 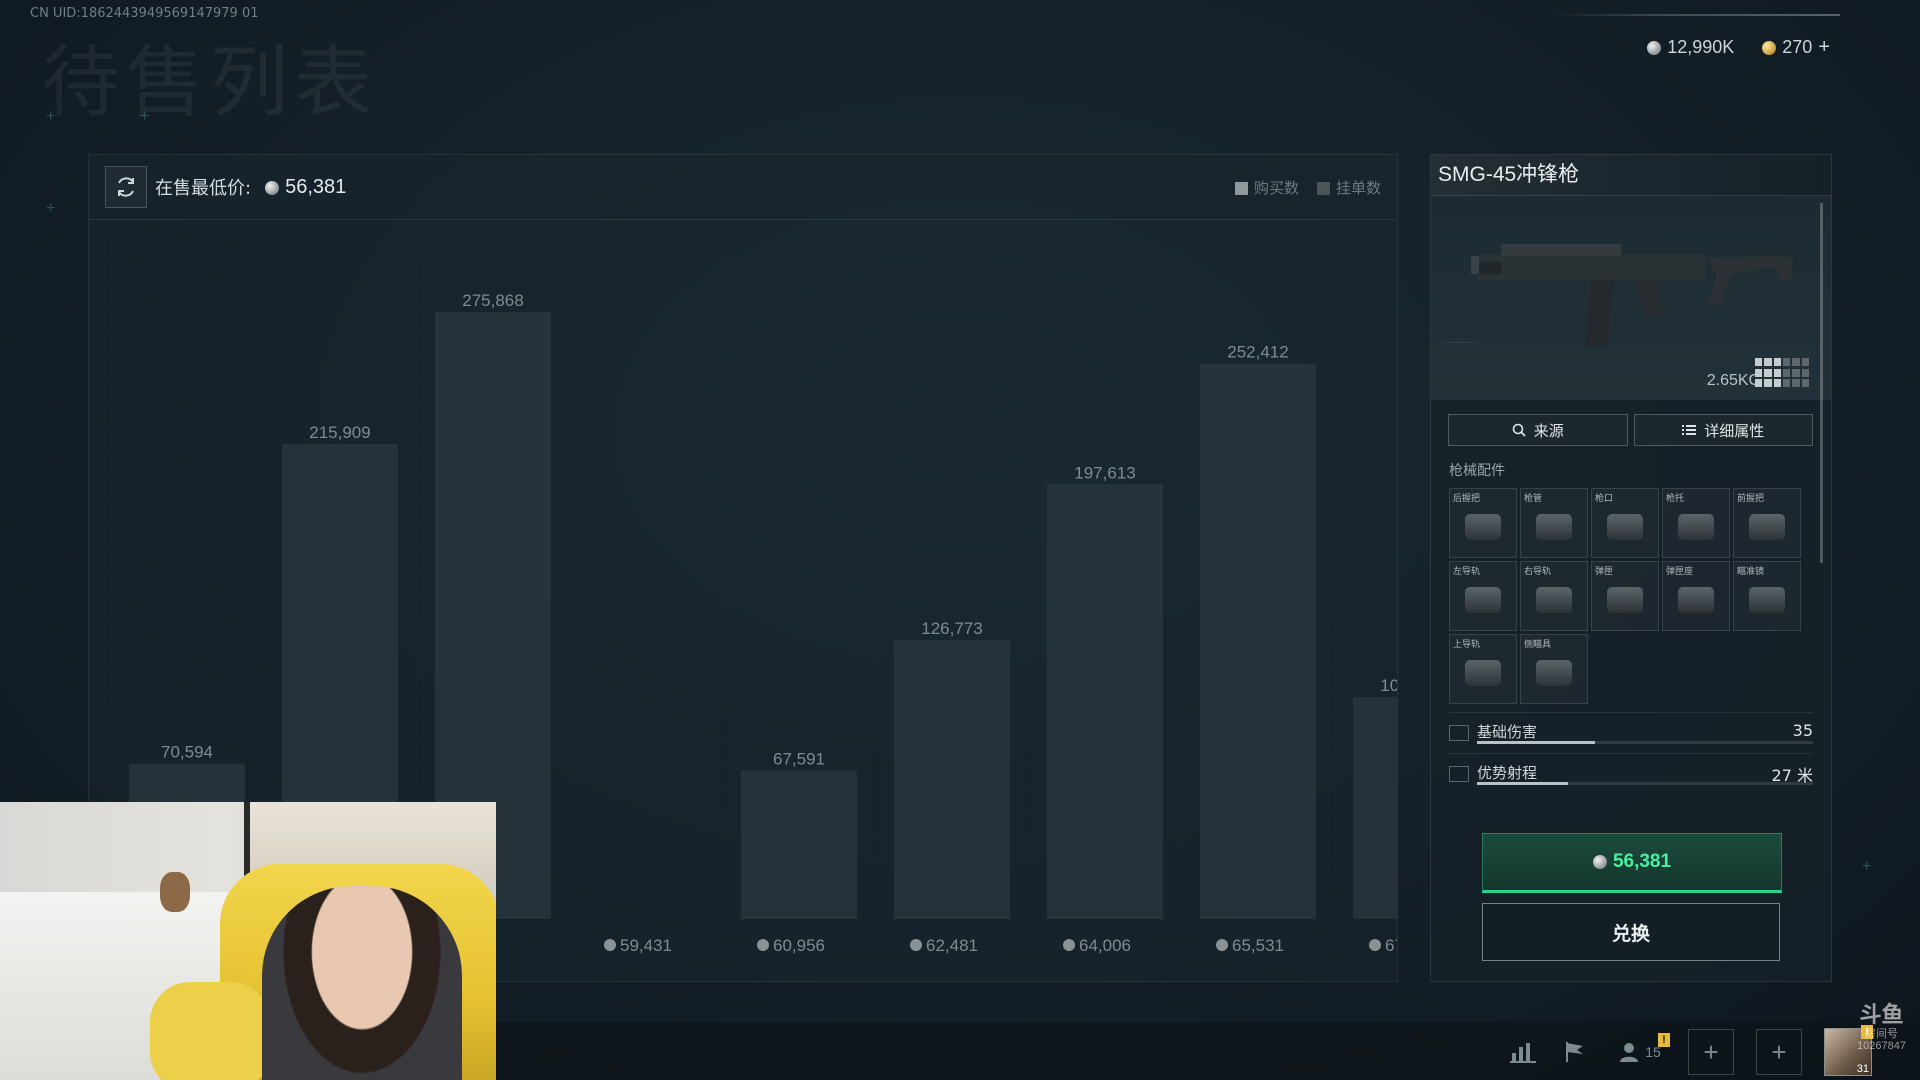 I want to click on attachment-slot: 上导轨, so click(x=1483, y=669).